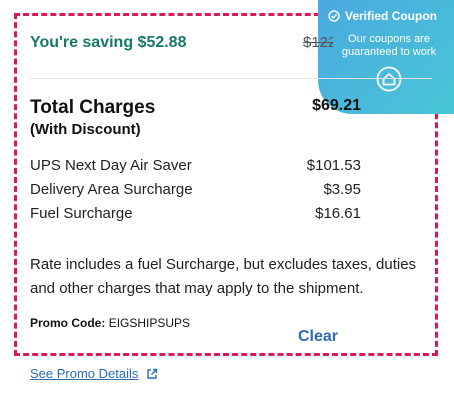  I want to click on clear-promo-button: Clear, so click(318, 337).